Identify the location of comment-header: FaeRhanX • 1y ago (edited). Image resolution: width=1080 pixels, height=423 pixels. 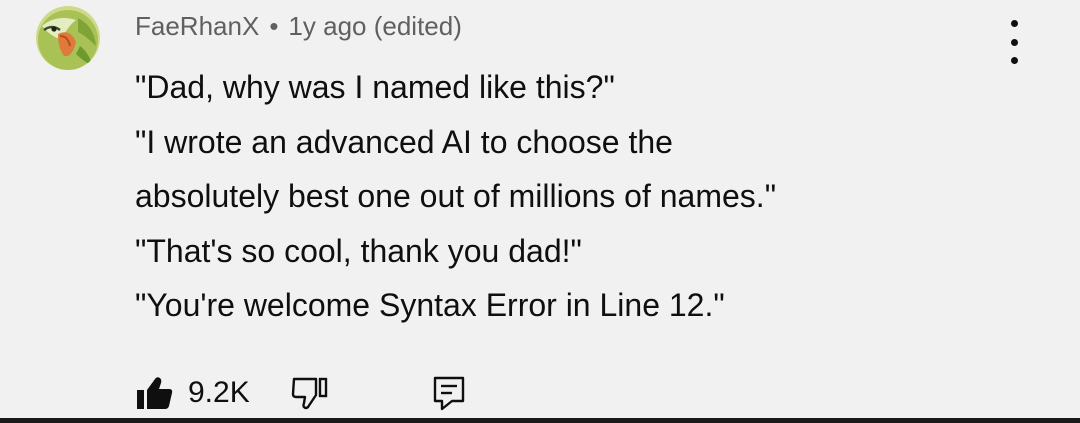
(298, 26).